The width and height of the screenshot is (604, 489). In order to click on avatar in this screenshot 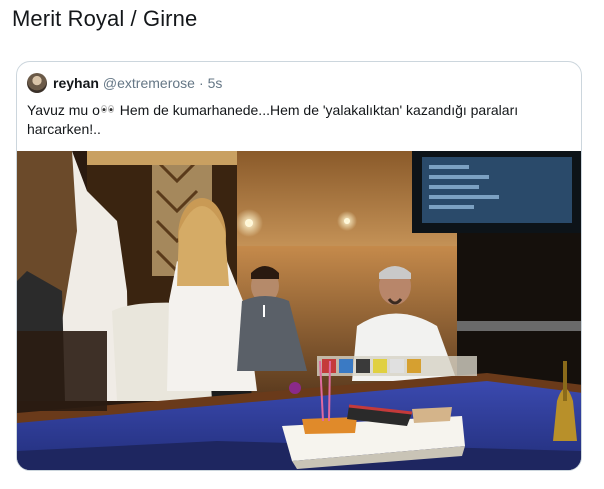, I will do `click(37, 83)`.